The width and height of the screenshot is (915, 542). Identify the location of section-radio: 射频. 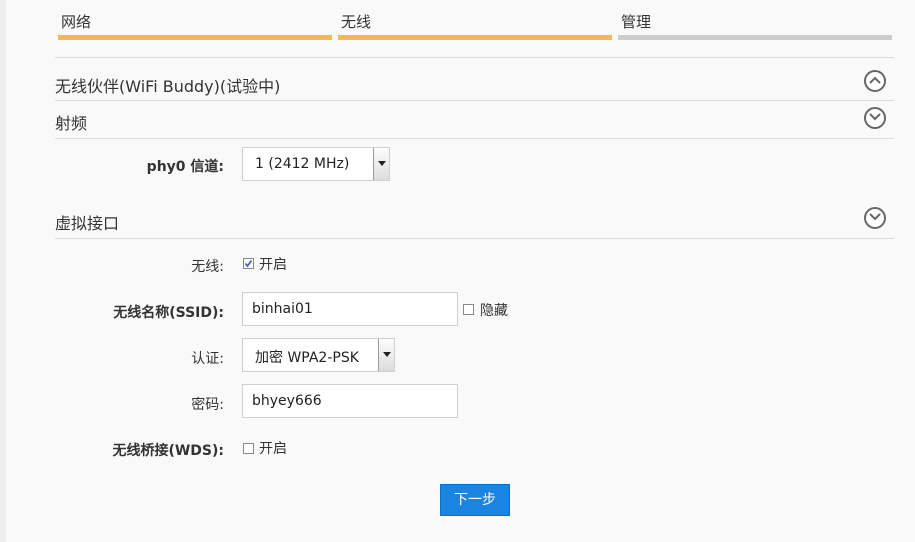
(474, 121).